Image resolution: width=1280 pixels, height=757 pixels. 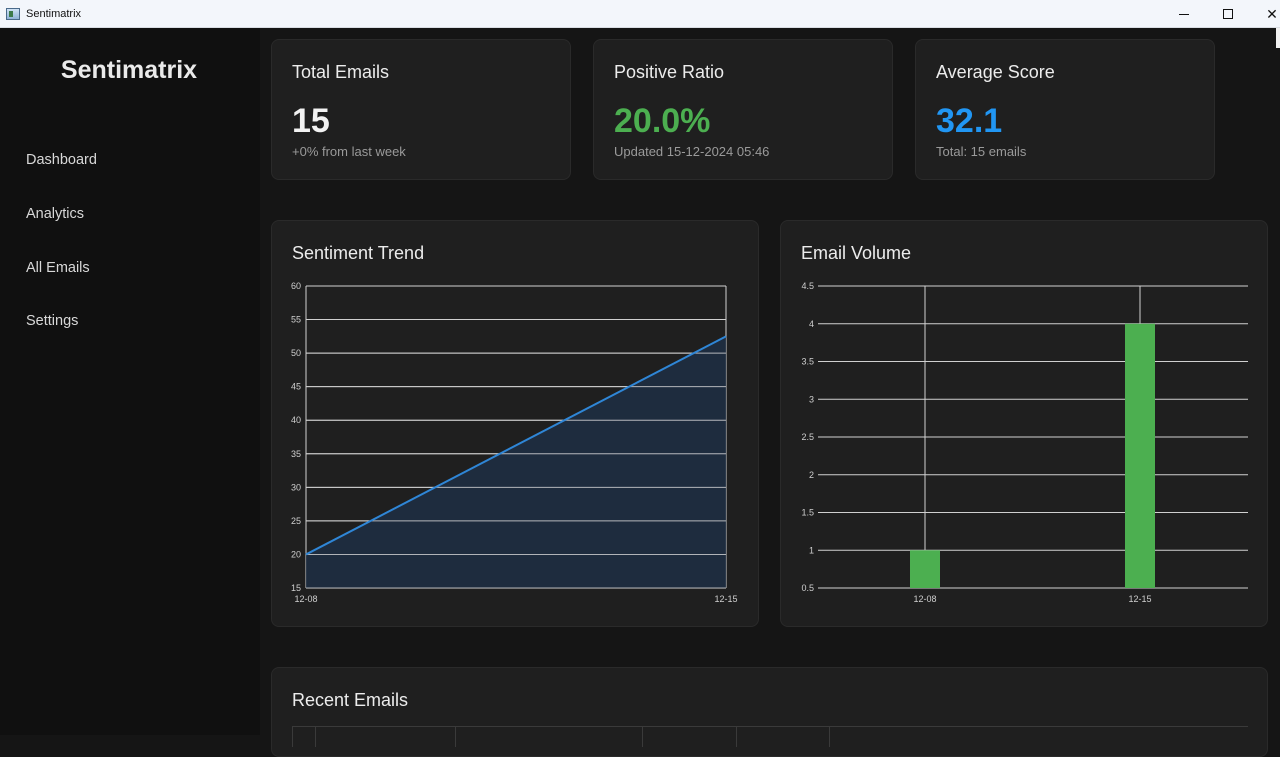 I want to click on series-area, so click(x=516, y=462).